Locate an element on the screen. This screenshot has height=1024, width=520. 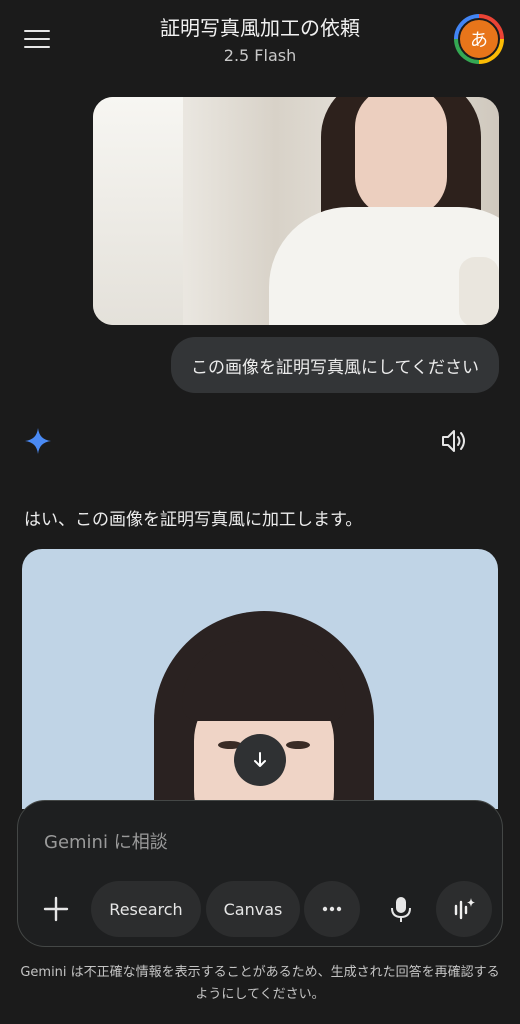
composer: Research Canvas is located at coordinates (260, 873).